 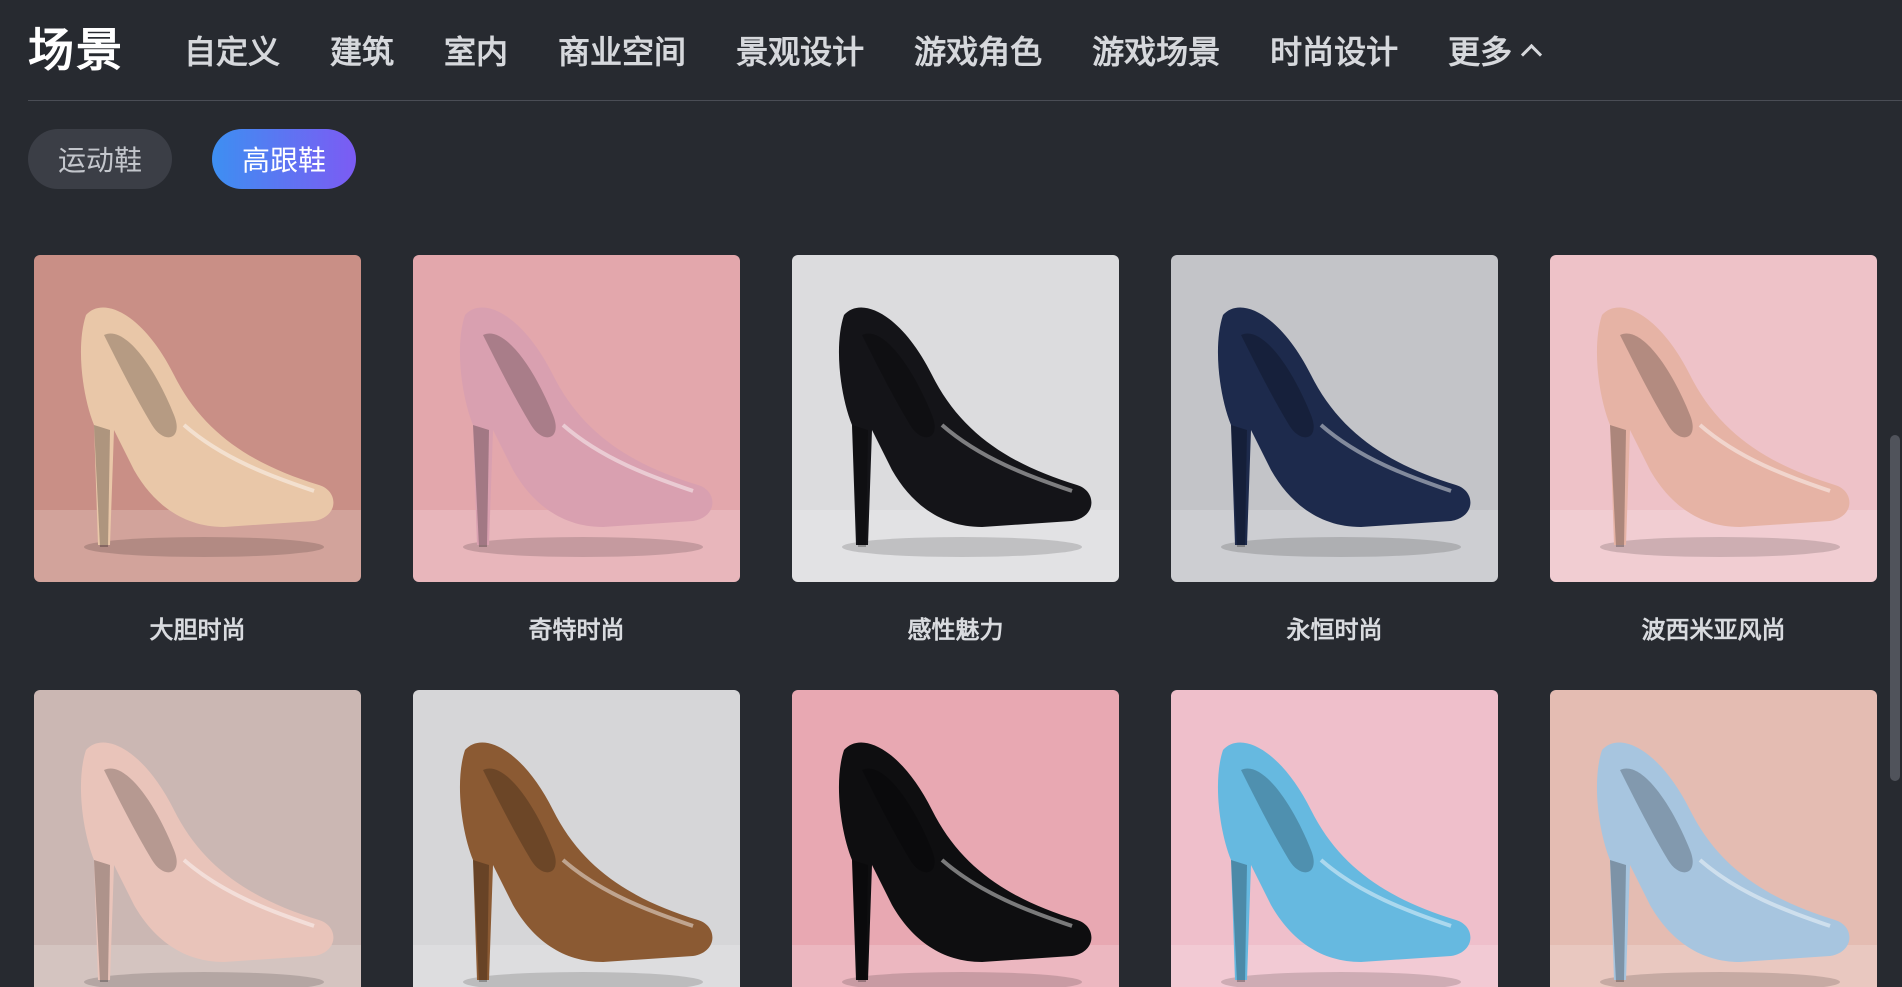 What do you see at coordinates (1156, 50) in the screenshot?
I see `tab-game-scene: 游戏场景` at bounding box center [1156, 50].